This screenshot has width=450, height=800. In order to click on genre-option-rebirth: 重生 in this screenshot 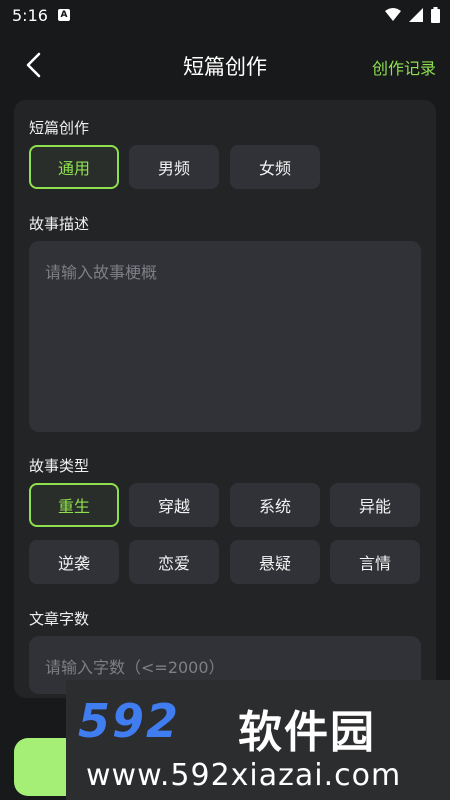, I will do `click(74, 505)`.